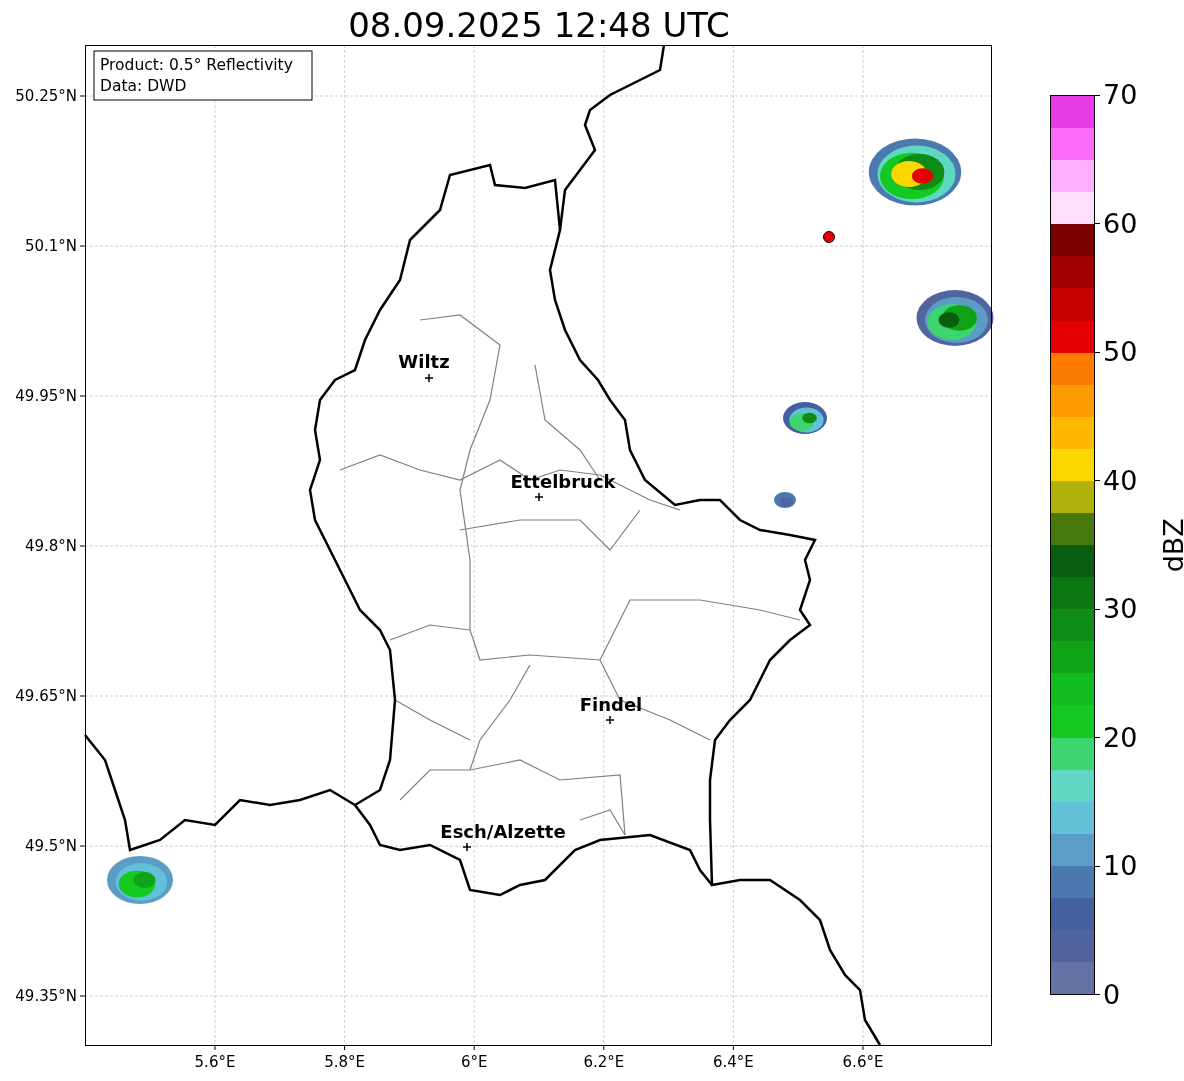 This screenshot has height=1081, width=1184. What do you see at coordinates (863, 1062) in the screenshot?
I see `axis-tick-label: 6.6°E` at bounding box center [863, 1062].